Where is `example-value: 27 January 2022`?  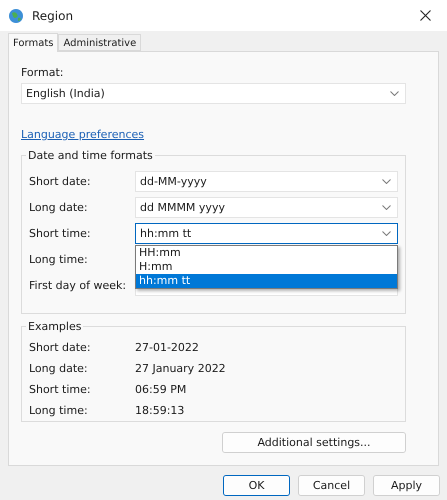
example-value: 27 January 2022 is located at coordinates (181, 369).